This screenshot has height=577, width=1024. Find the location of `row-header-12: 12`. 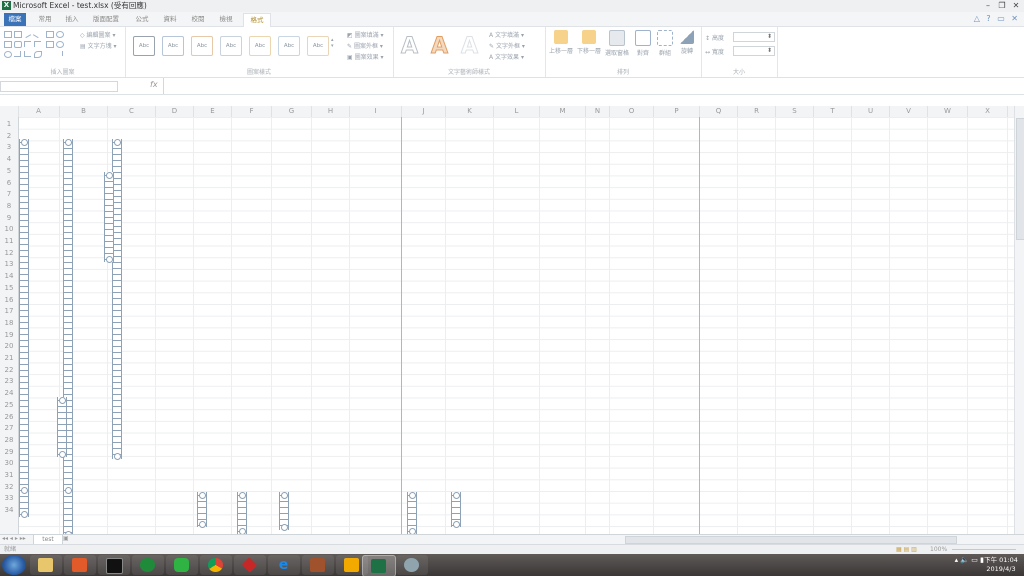

row-header-12: 12 is located at coordinates (9, 254).